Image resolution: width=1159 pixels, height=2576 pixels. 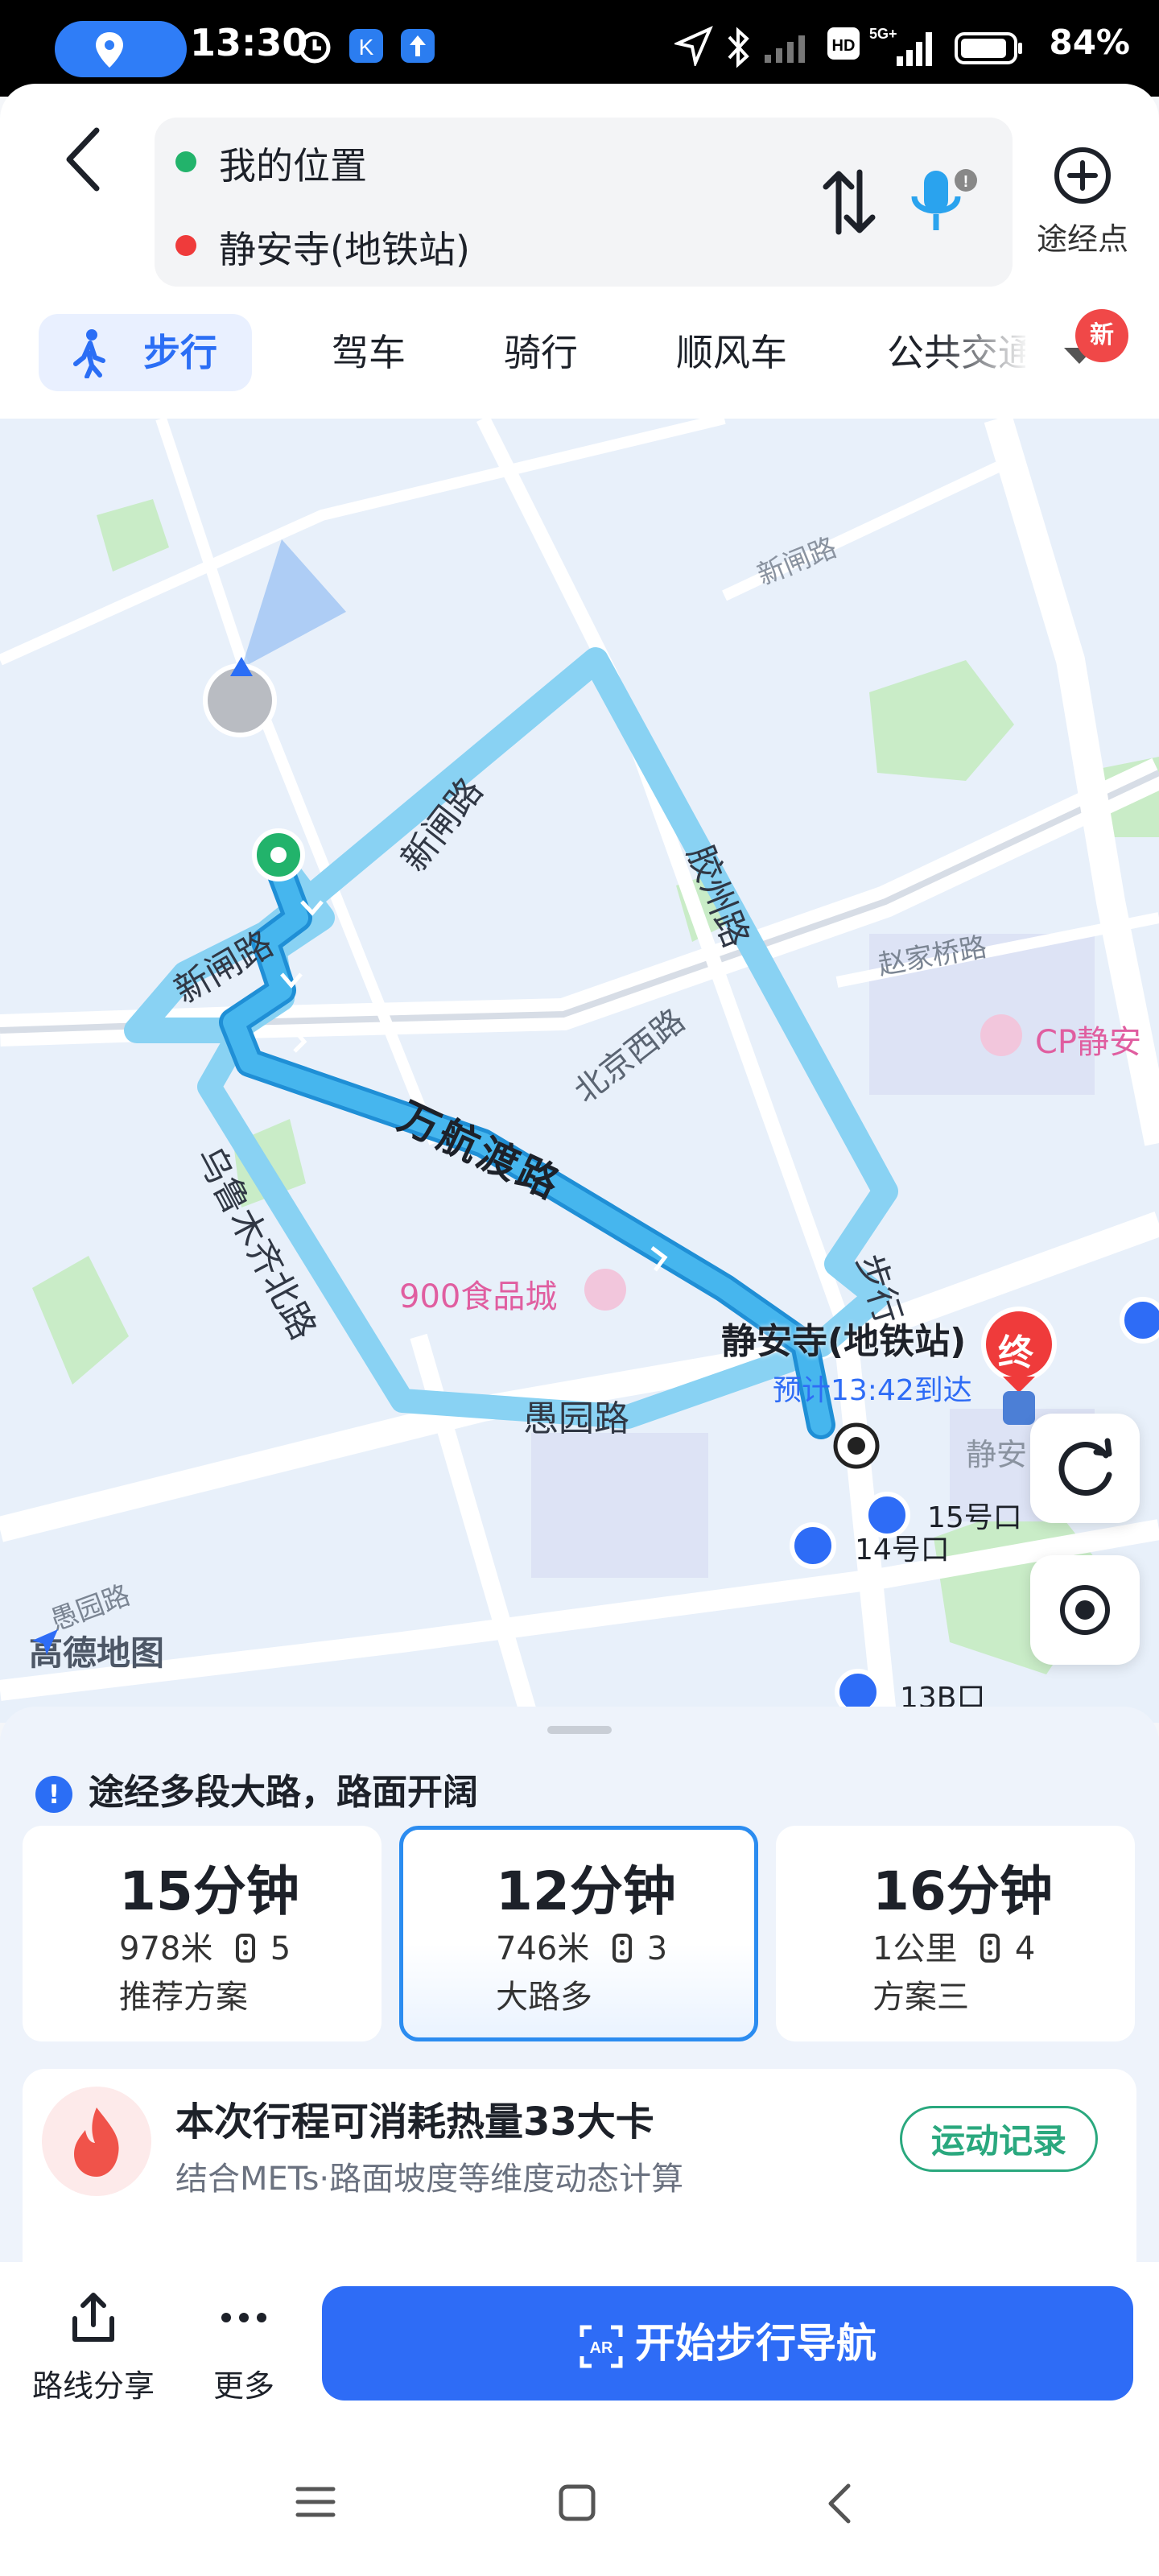 What do you see at coordinates (982, 352) in the screenshot?
I see `tab-fade` at bounding box center [982, 352].